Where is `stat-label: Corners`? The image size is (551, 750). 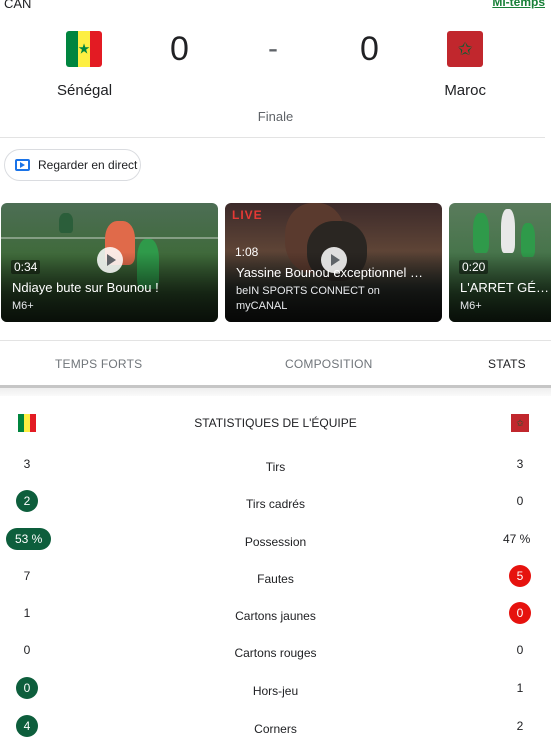
stat-label: Corners is located at coordinates (275, 729).